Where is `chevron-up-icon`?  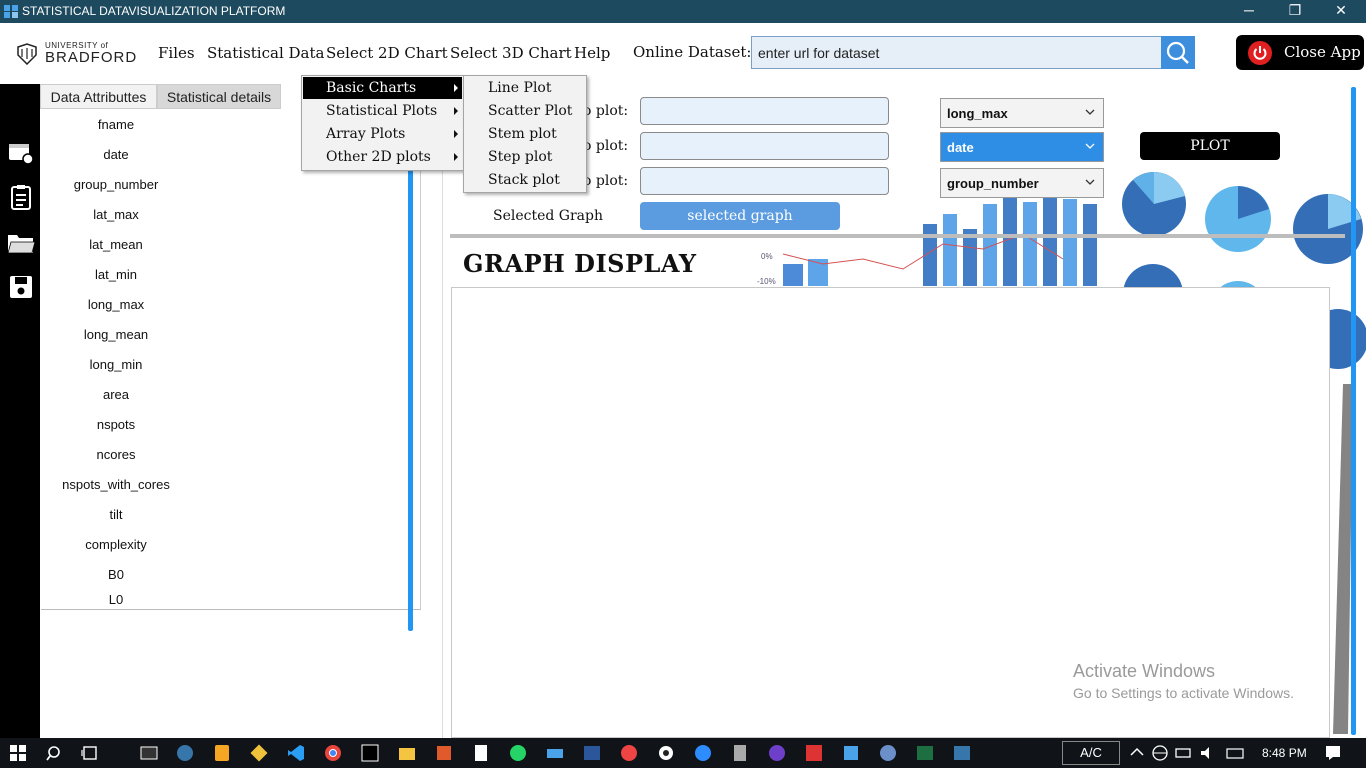 chevron-up-icon is located at coordinates (1137, 753).